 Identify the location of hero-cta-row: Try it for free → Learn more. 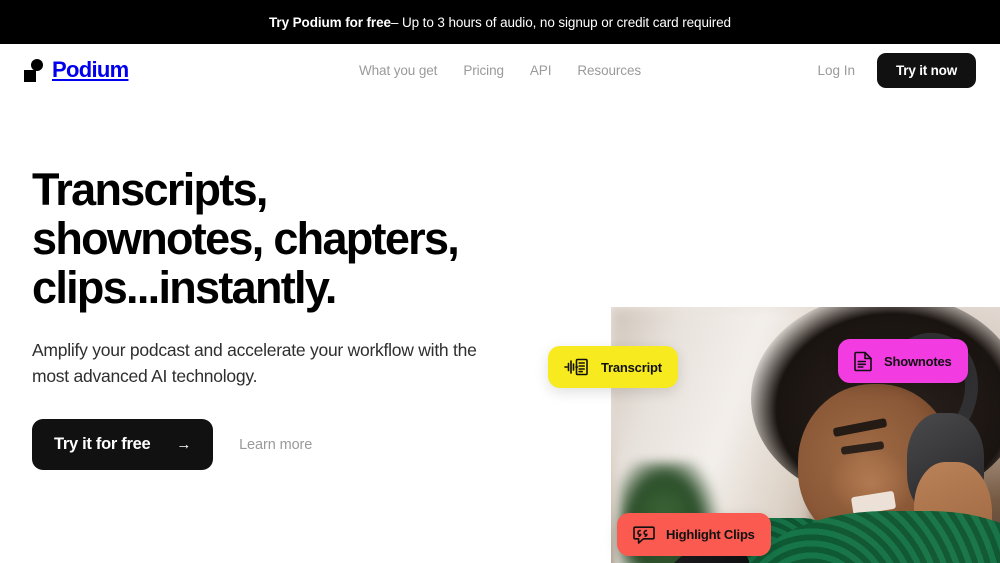
(282, 444).